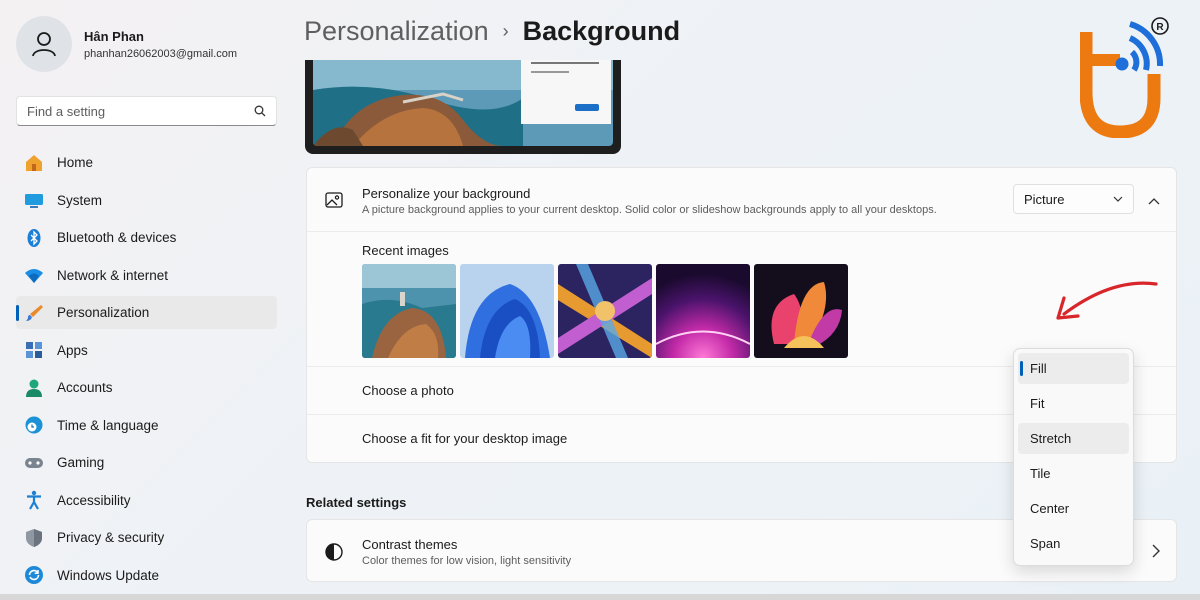  Describe the element at coordinates (94, 500) in the screenshot. I see `sidebar-item-label: Accessibility` at that location.